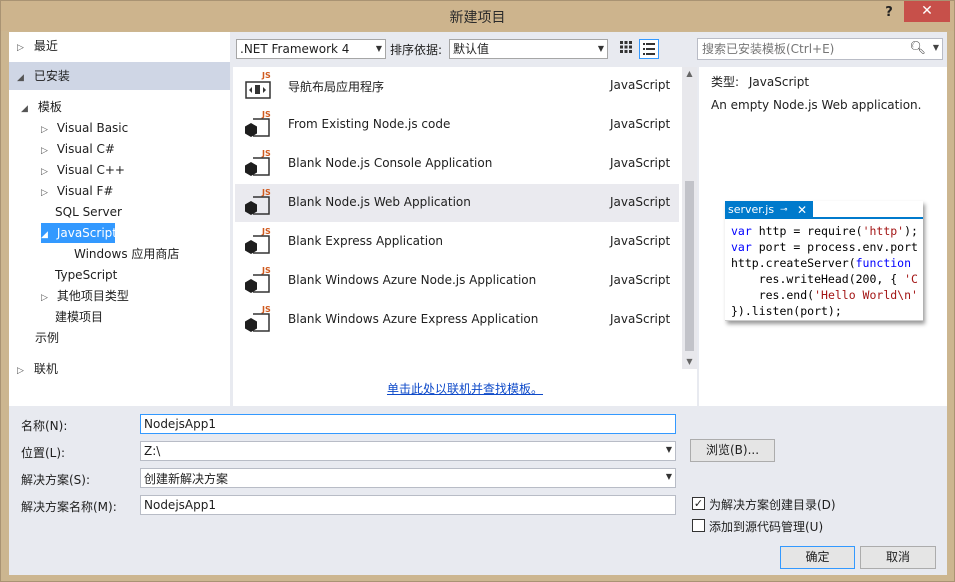 The width and height of the screenshot is (955, 582). Describe the element at coordinates (390, 163) in the screenshot. I see `template-name: Blank Node.js Console Application` at that location.